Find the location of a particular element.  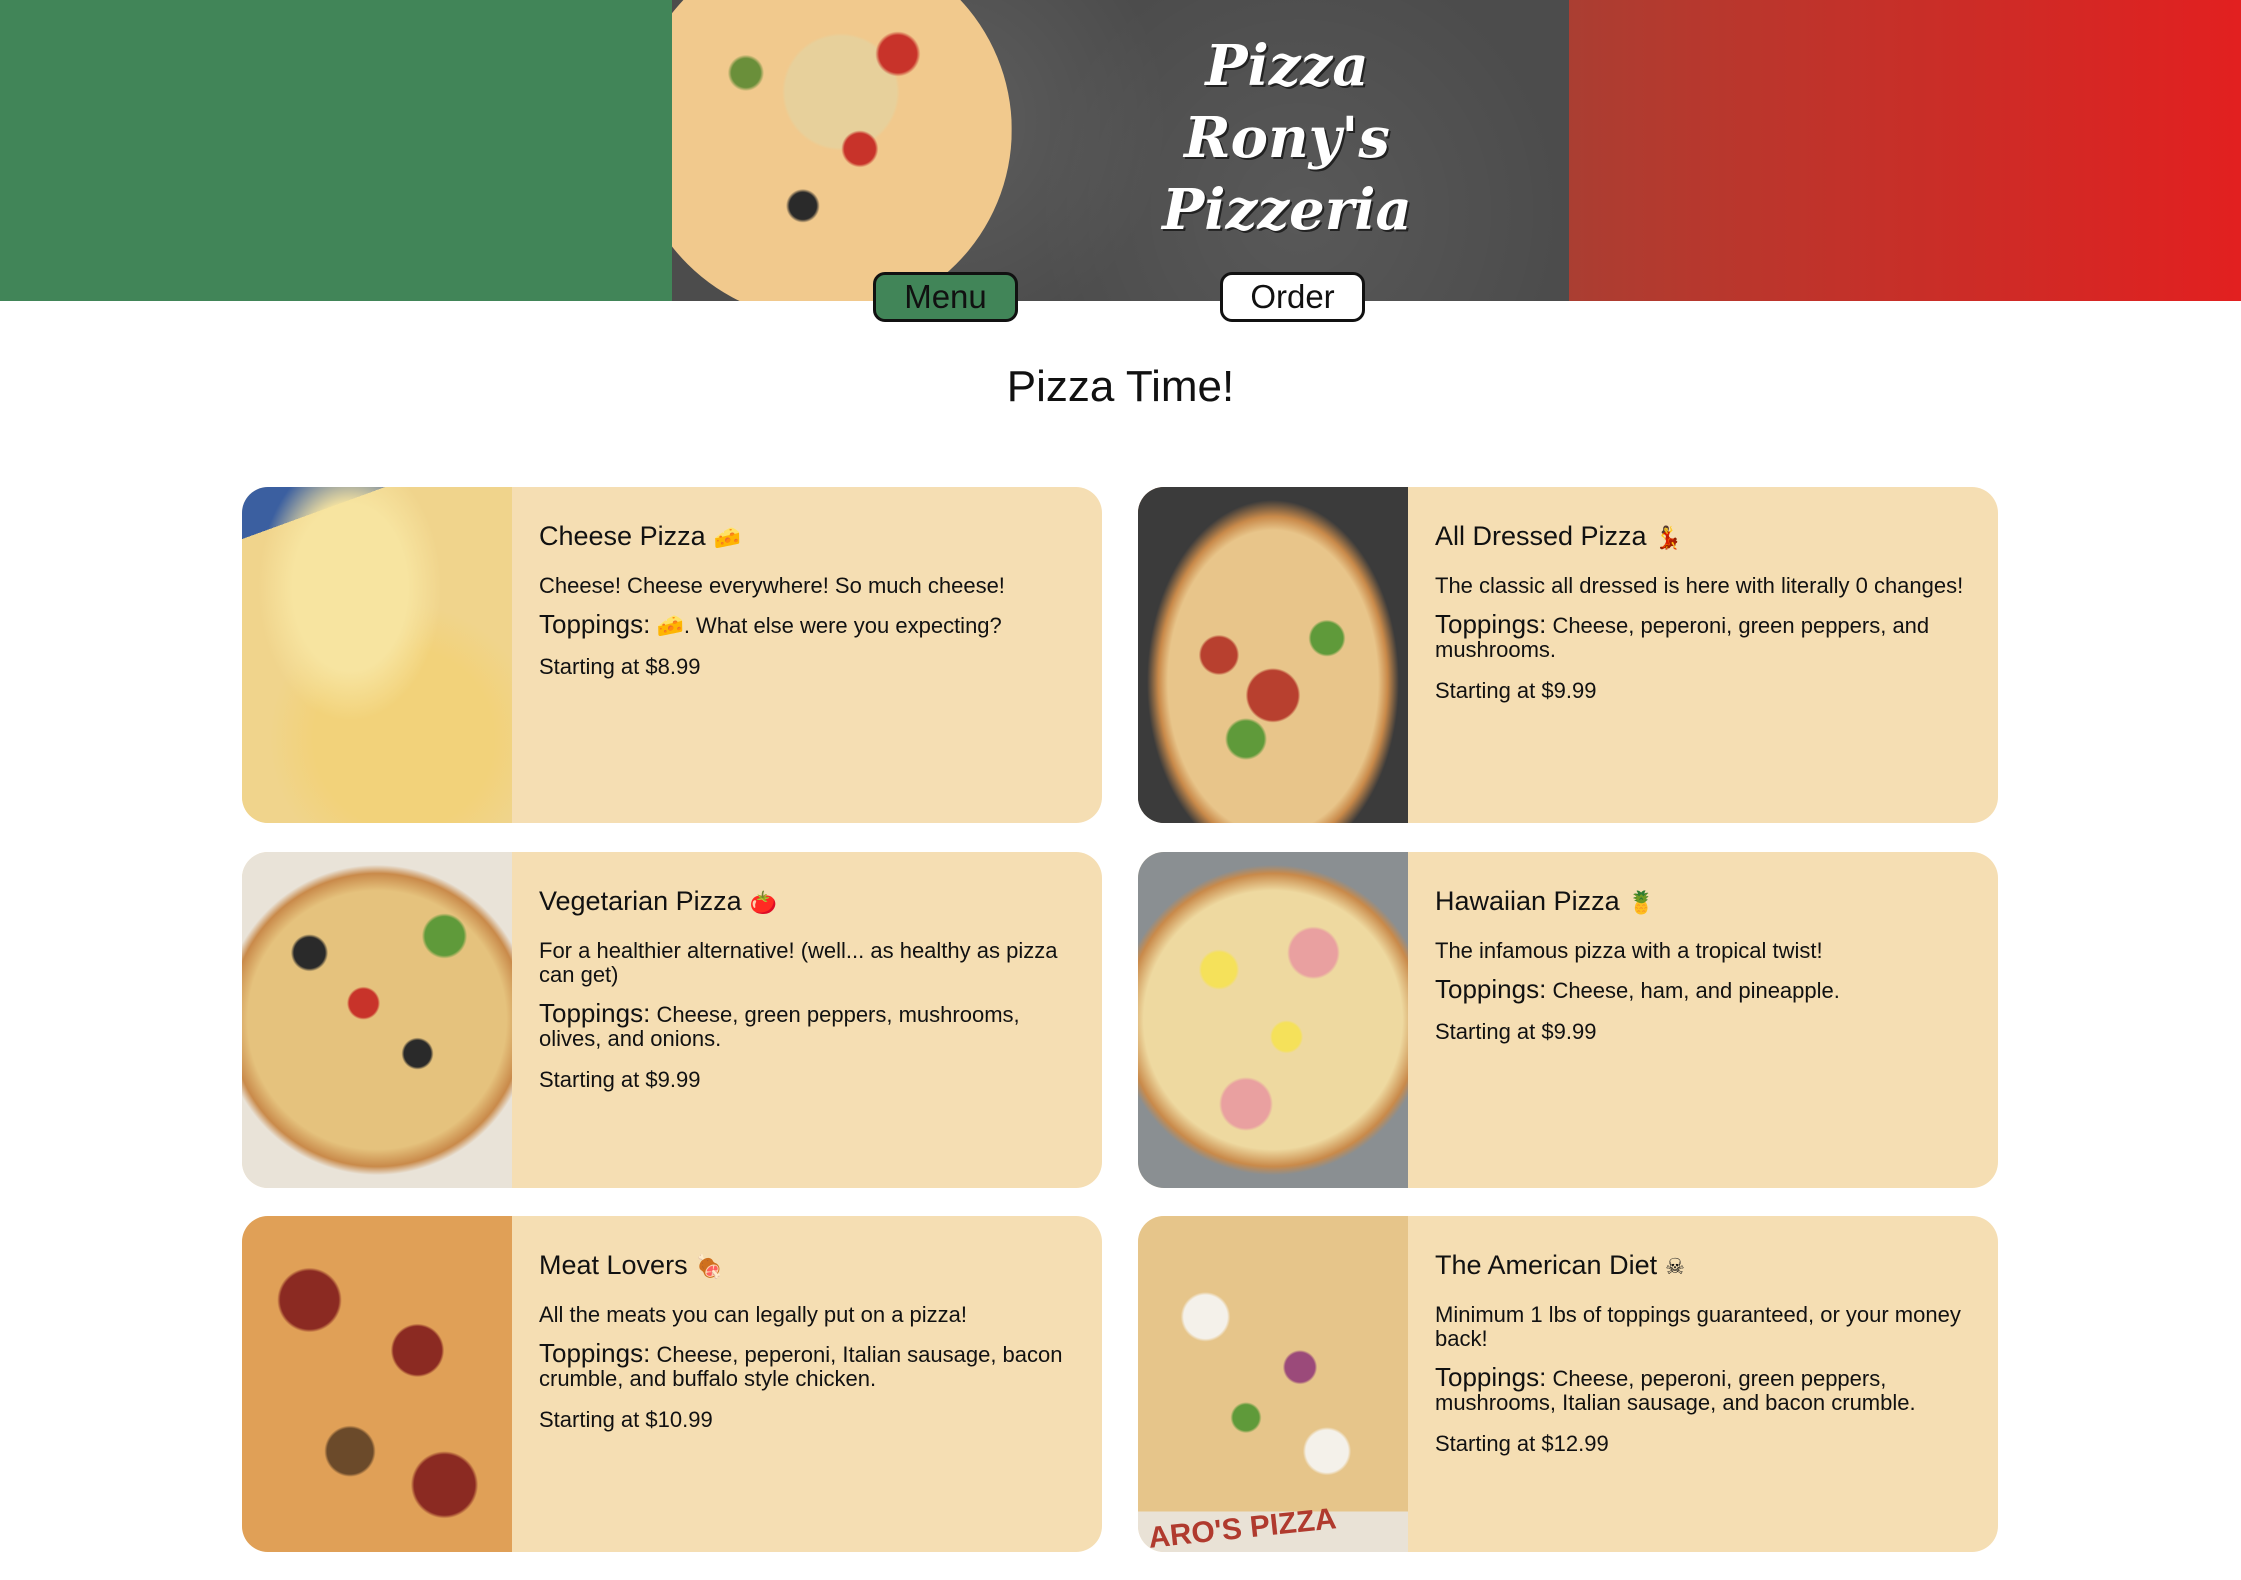

site-title-line-2: Rony's is located at coordinates (1287, 138).